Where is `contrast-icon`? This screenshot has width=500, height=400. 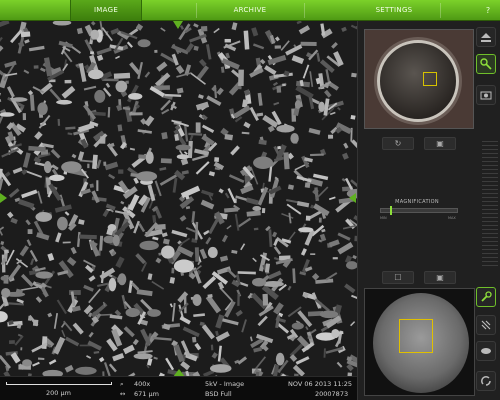 contrast-icon is located at coordinates (486, 381).